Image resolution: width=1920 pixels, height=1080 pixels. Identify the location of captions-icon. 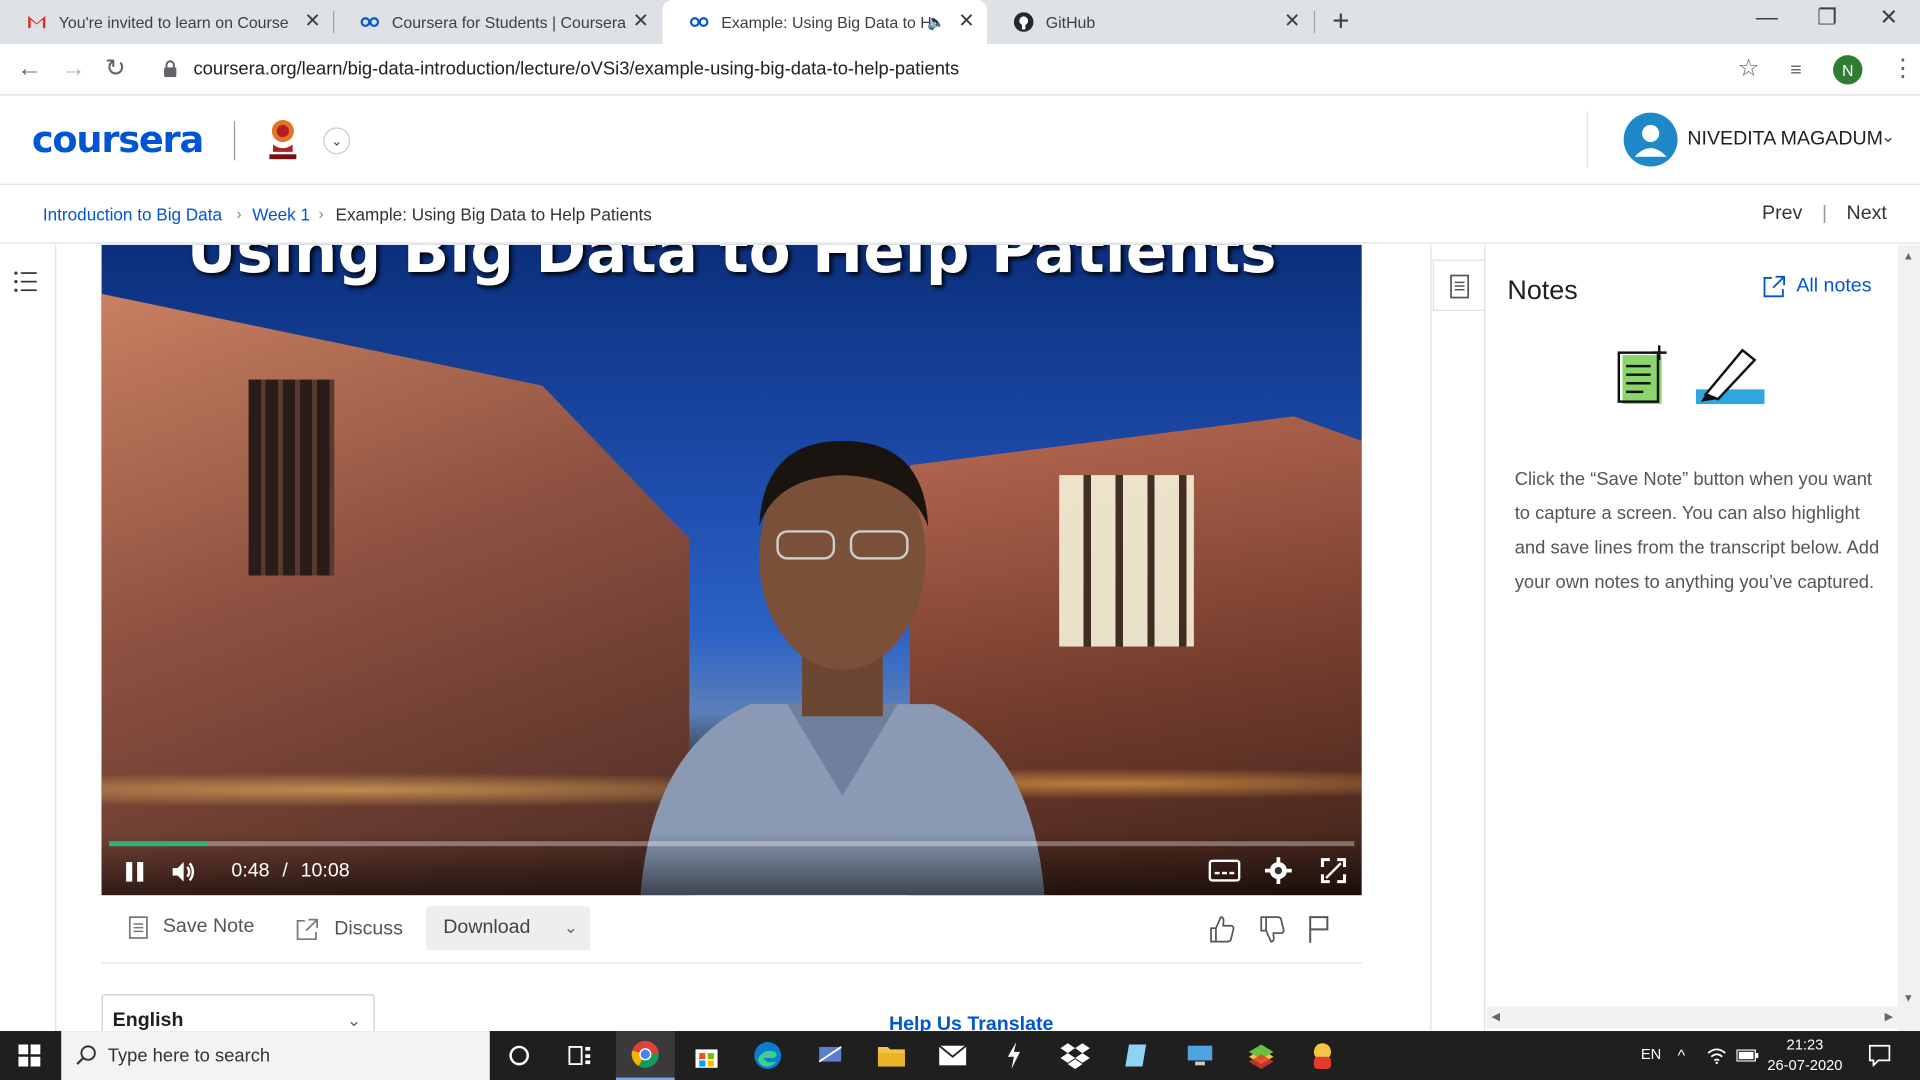
(1224, 870).